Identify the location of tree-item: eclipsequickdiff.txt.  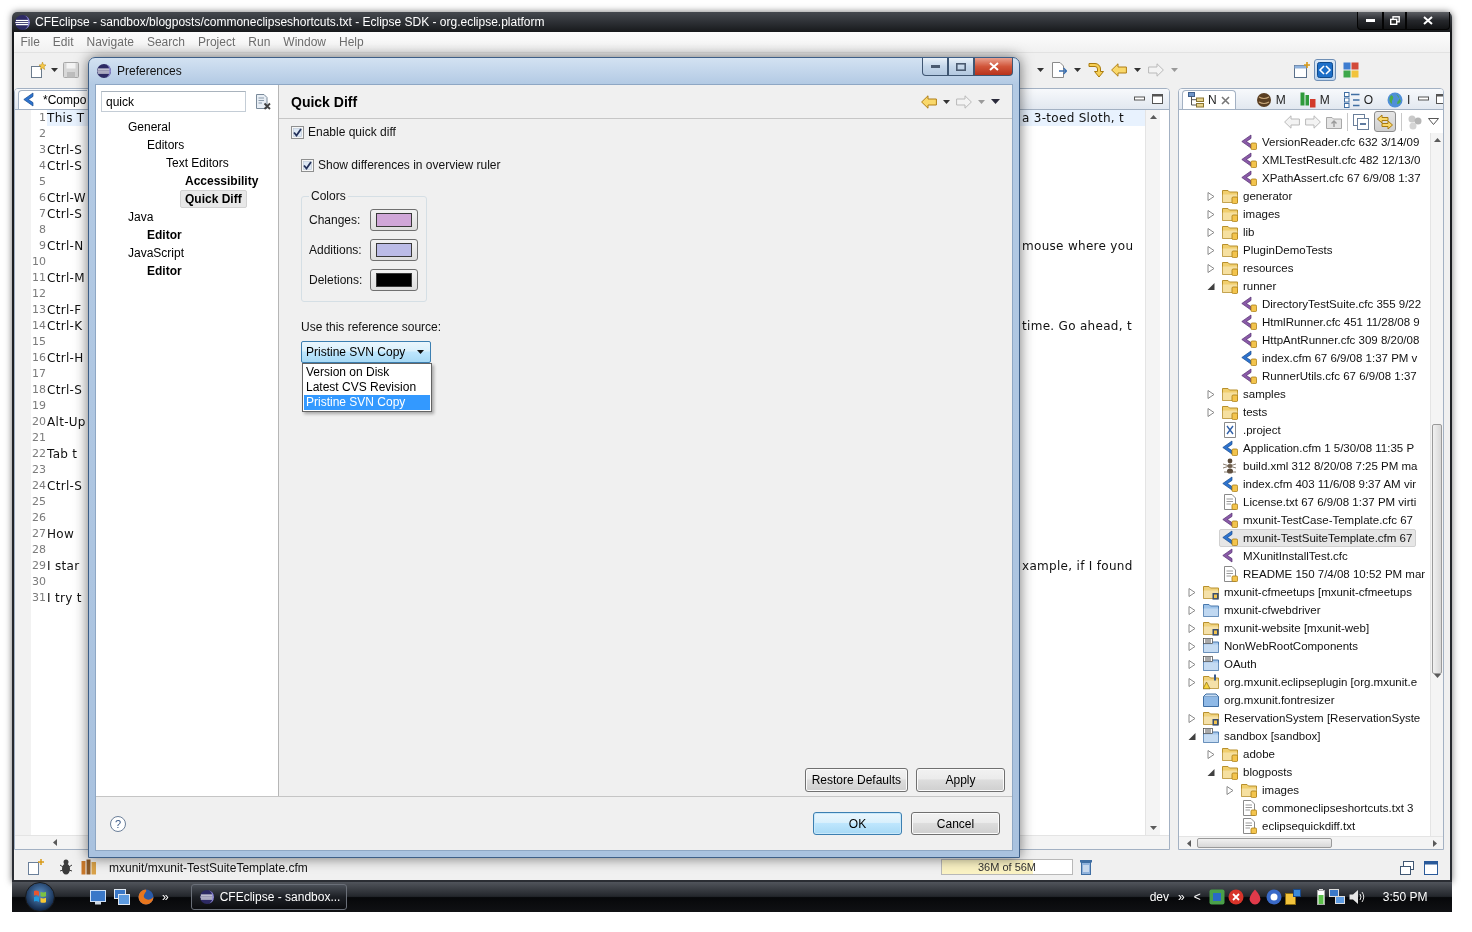
(1299, 826).